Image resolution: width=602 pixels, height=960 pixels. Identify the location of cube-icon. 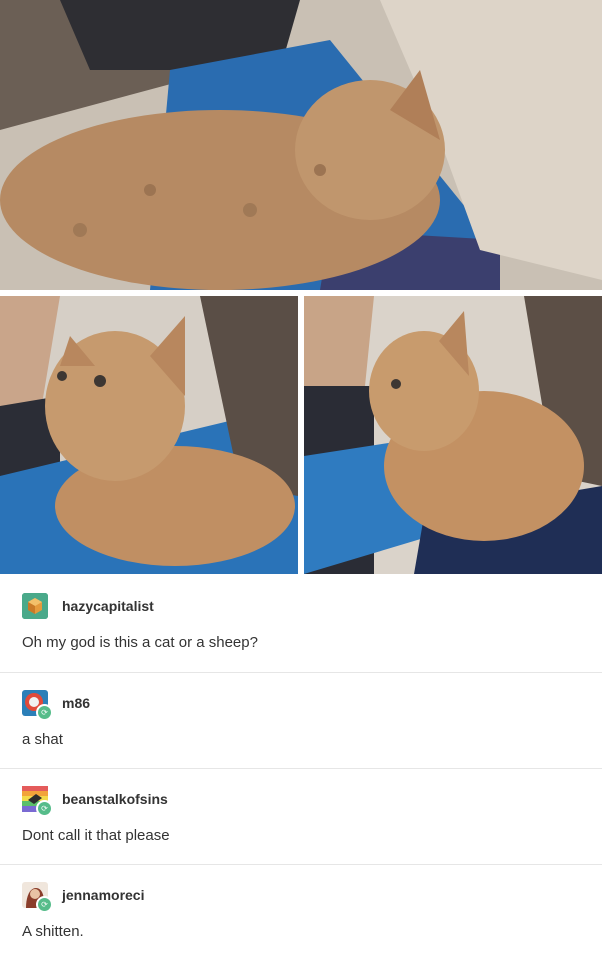
(35, 606).